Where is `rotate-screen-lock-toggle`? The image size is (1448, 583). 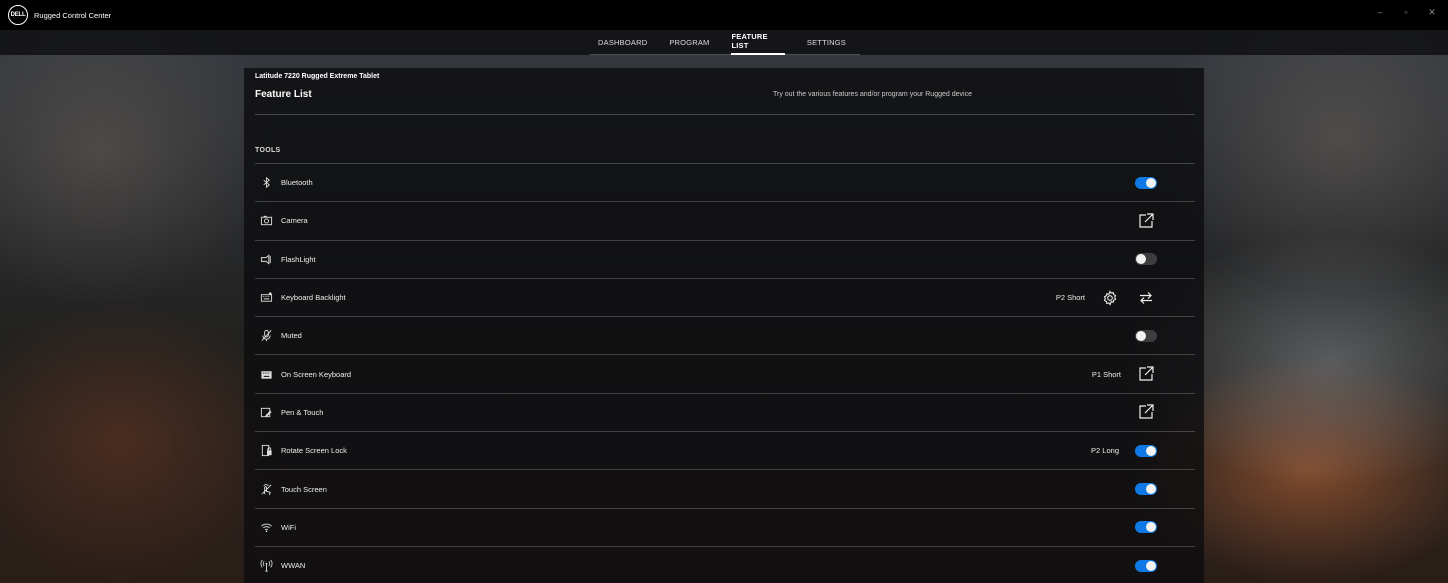 rotate-screen-lock-toggle is located at coordinates (1146, 450).